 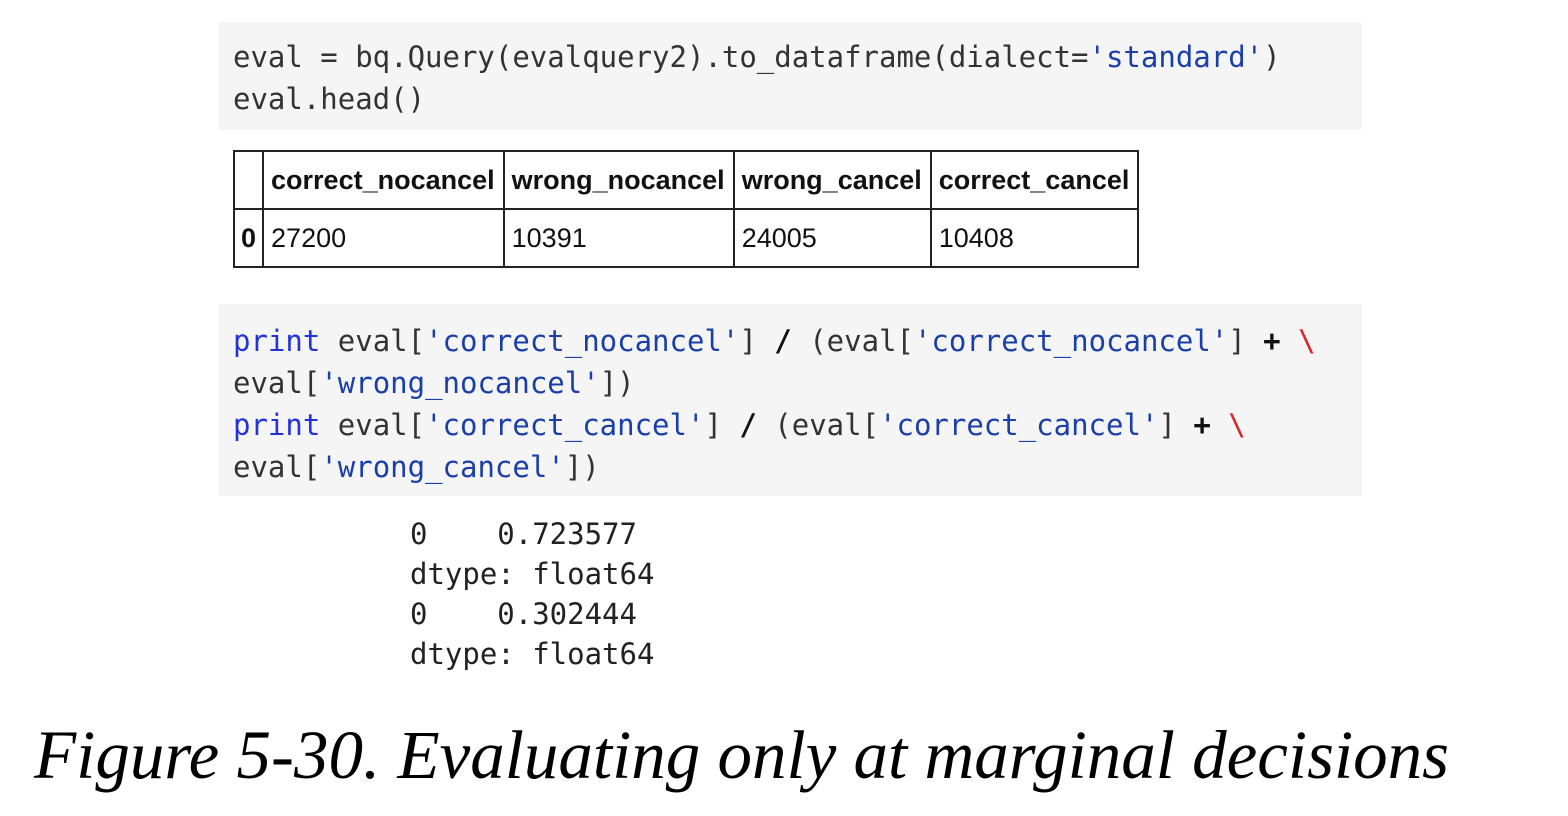 I want to click on table-row: 0 27200 10391 24005 10408, so click(x=686, y=238).